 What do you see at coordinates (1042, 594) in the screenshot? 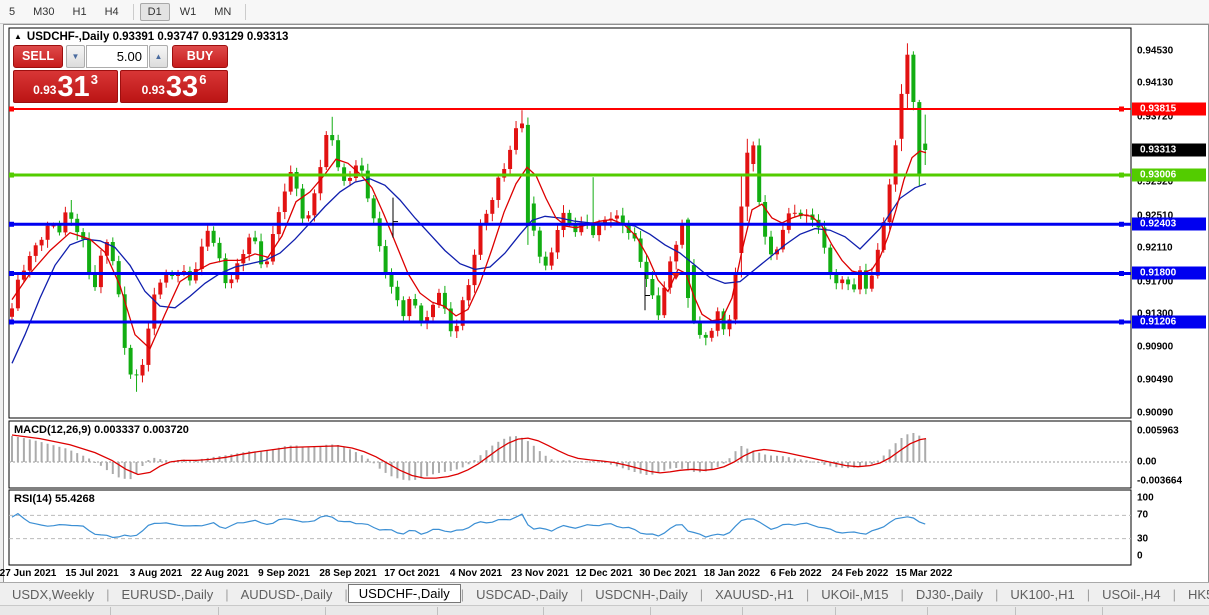
I see `chart-tab-uk100-h1: UK100-,H1` at bounding box center [1042, 594].